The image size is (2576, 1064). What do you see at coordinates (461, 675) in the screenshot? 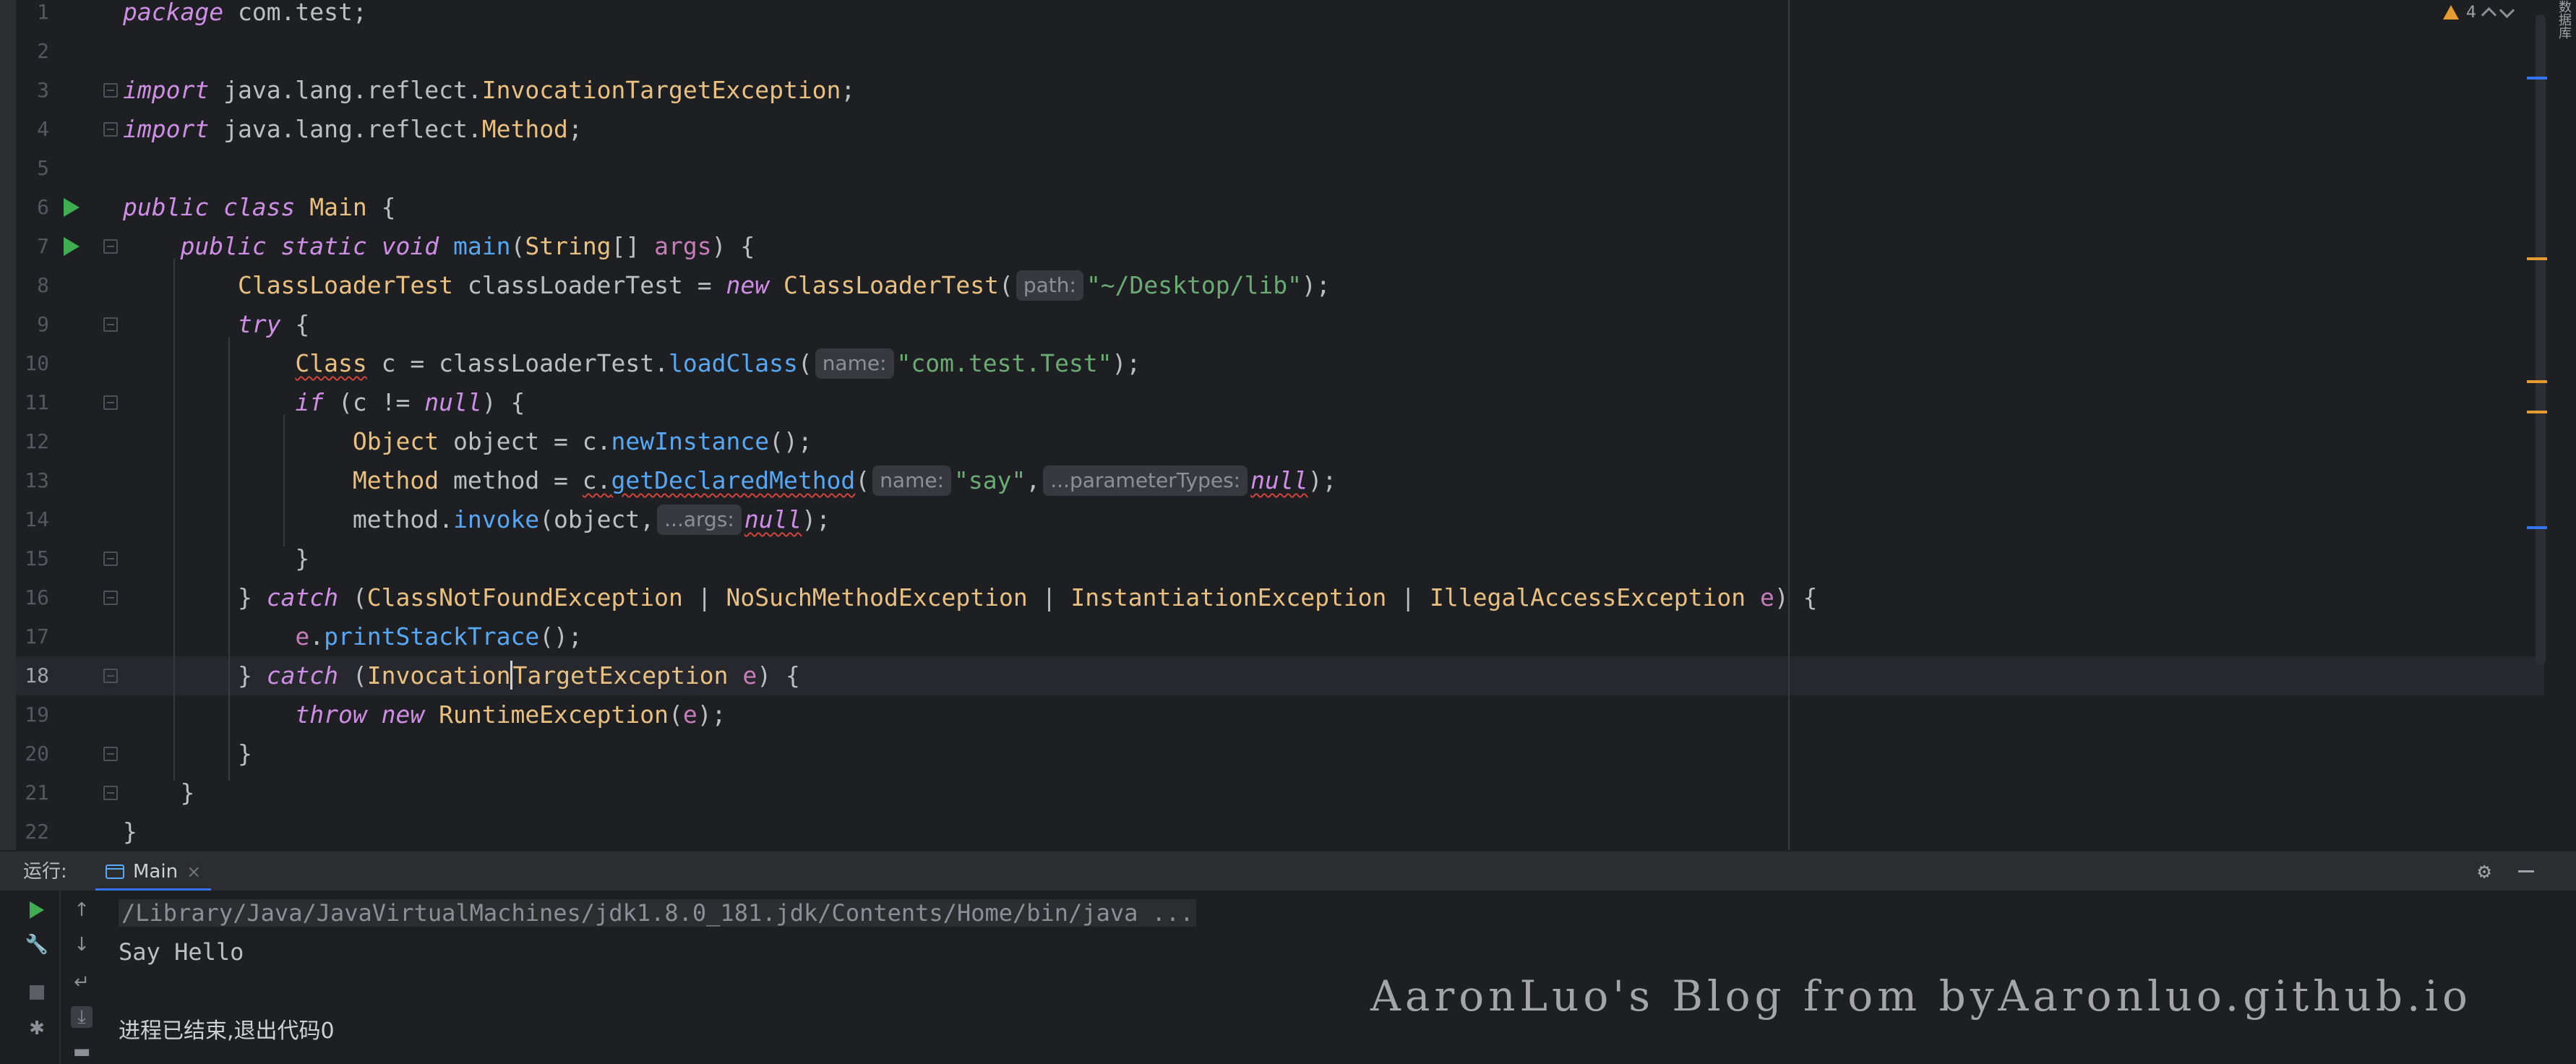
I see `code-text: } catch (InvocationTargetException e) {` at bounding box center [461, 675].